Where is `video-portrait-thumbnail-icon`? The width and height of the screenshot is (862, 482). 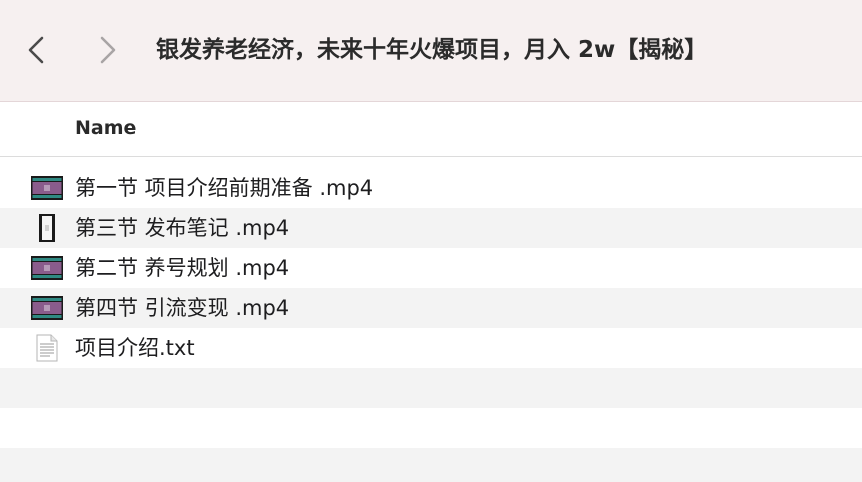 video-portrait-thumbnail-icon is located at coordinates (47, 228).